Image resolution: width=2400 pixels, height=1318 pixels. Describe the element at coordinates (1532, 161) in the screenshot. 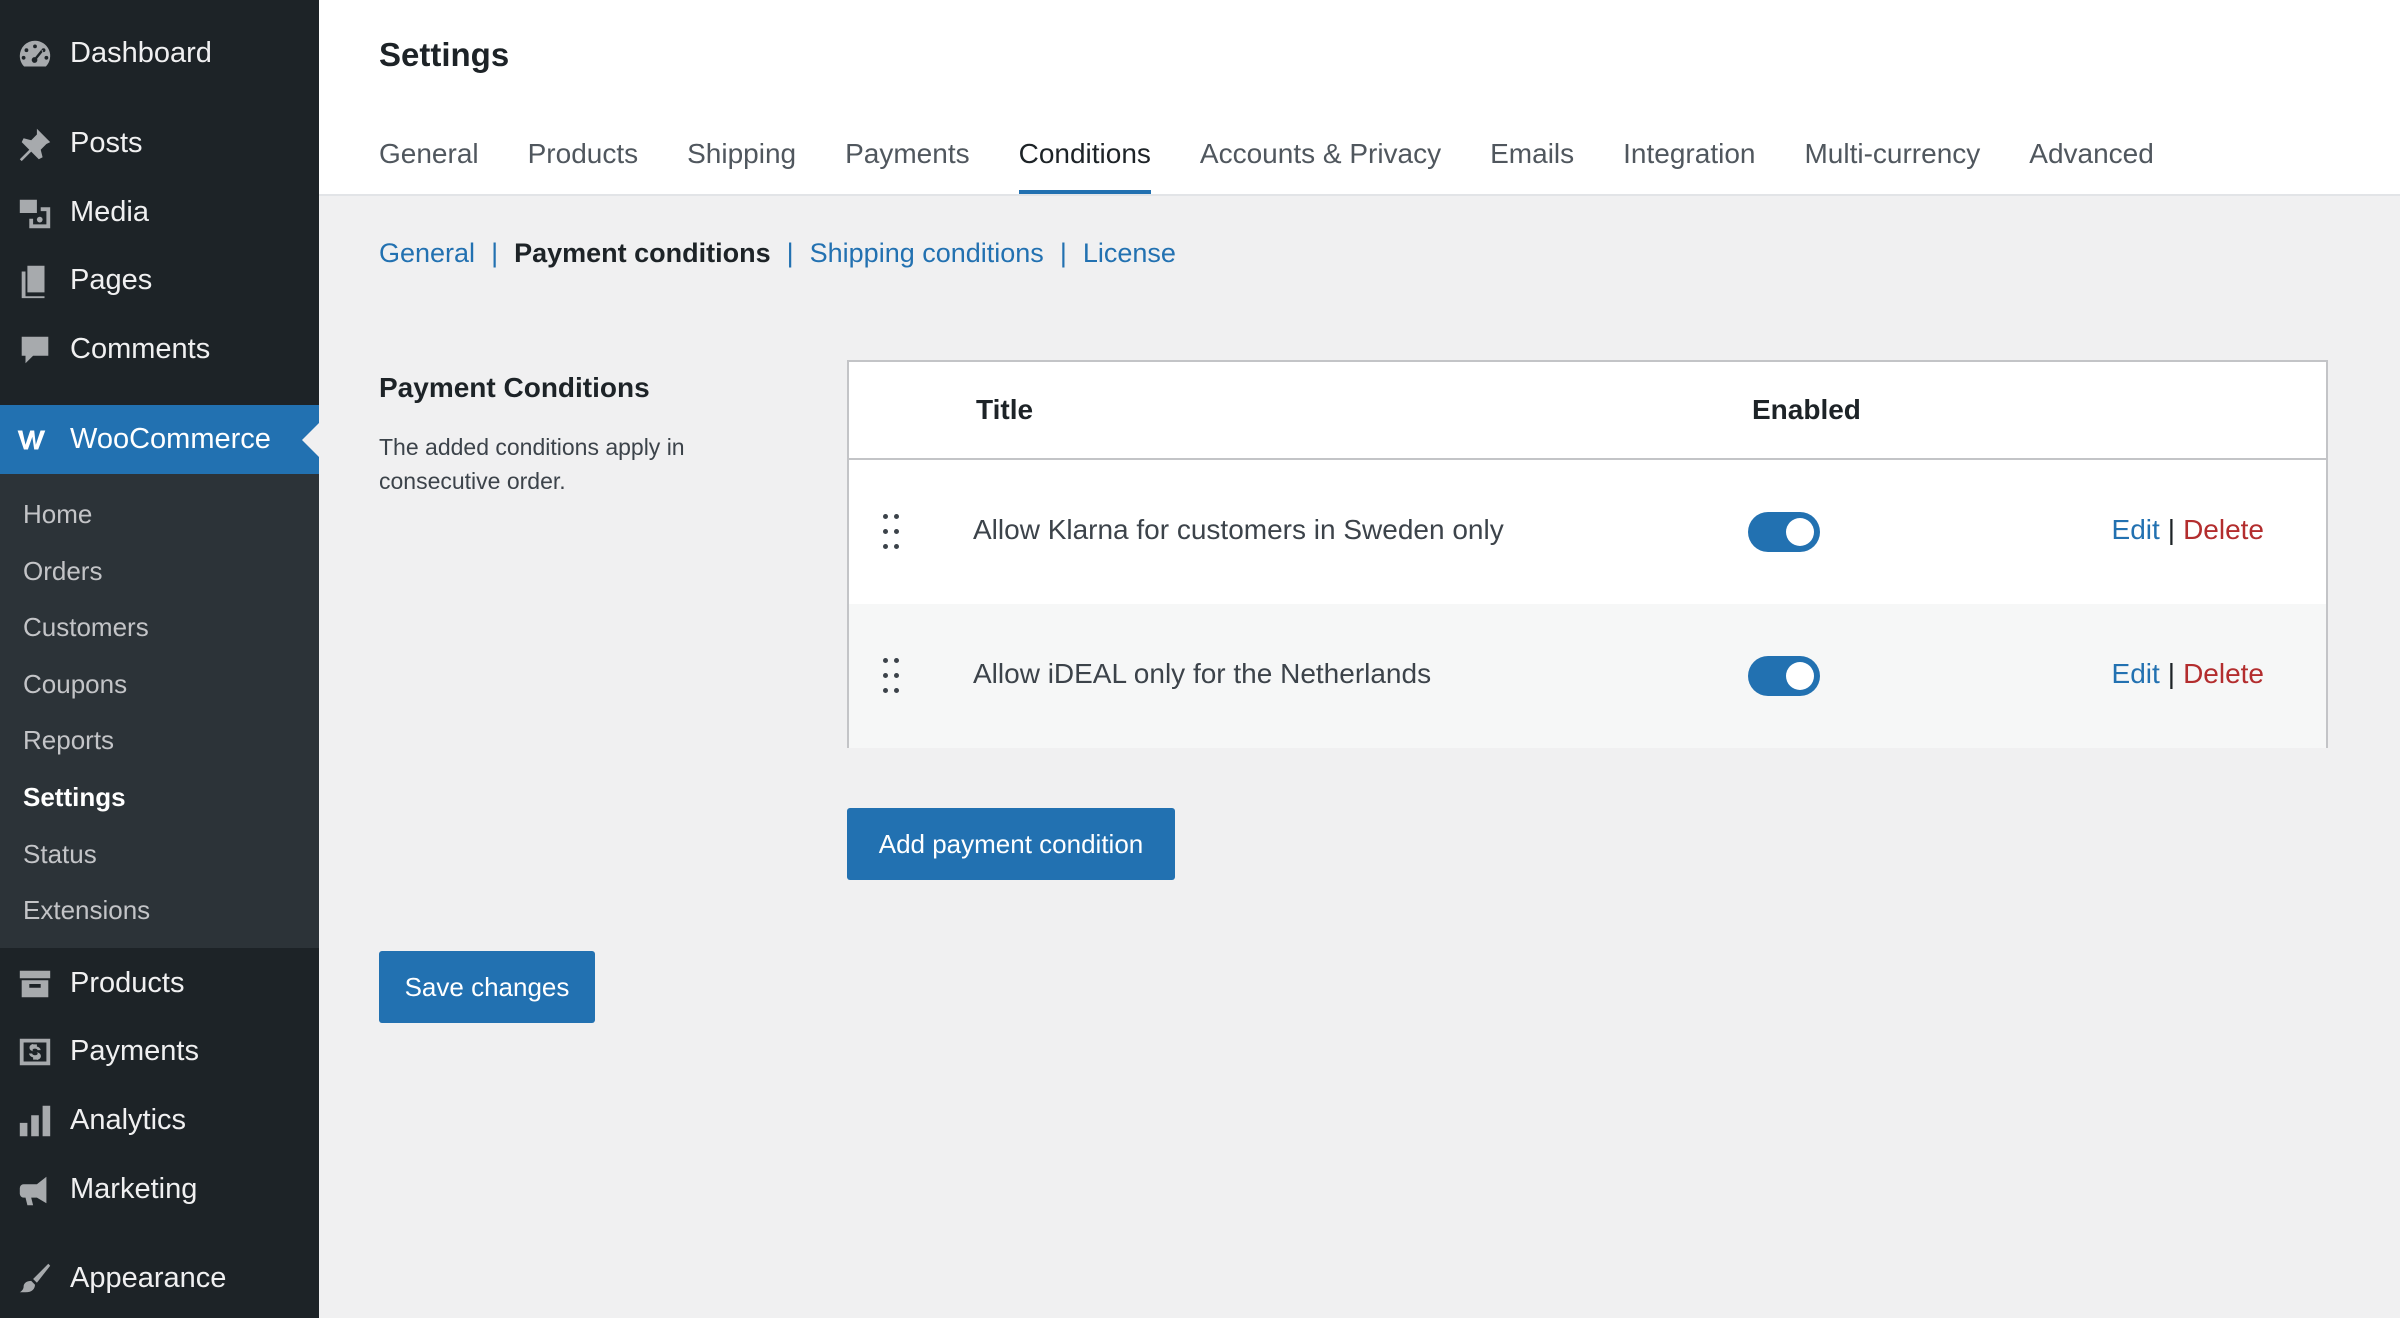

I see `tab-emails: Emails` at that location.